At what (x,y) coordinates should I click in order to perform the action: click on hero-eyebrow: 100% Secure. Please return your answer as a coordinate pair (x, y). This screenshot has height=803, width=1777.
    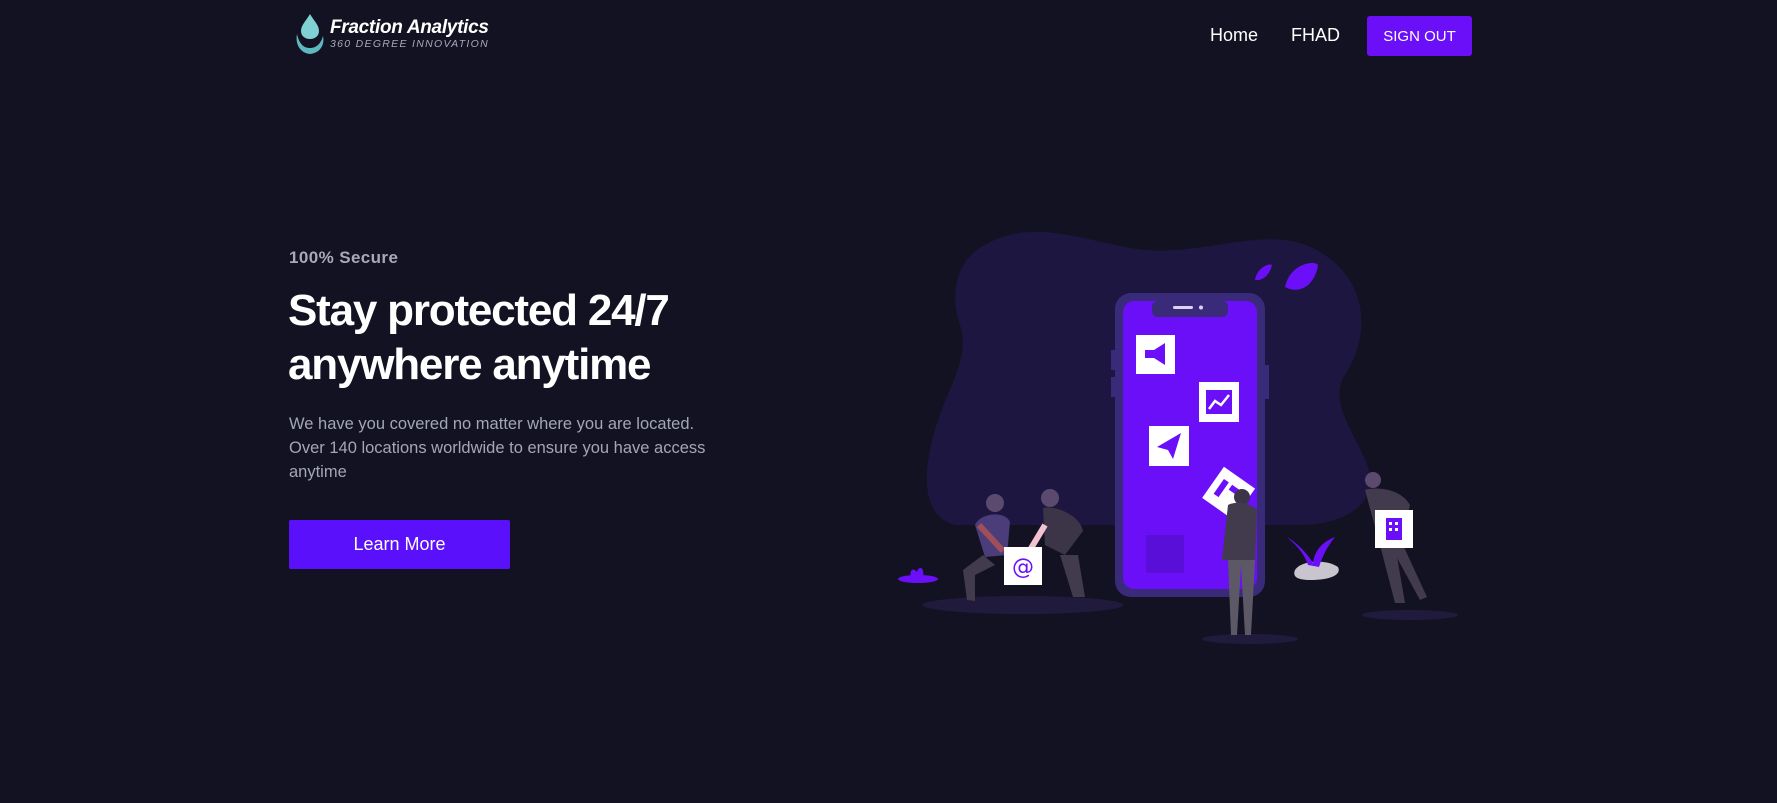
    Looking at the image, I should click on (344, 257).